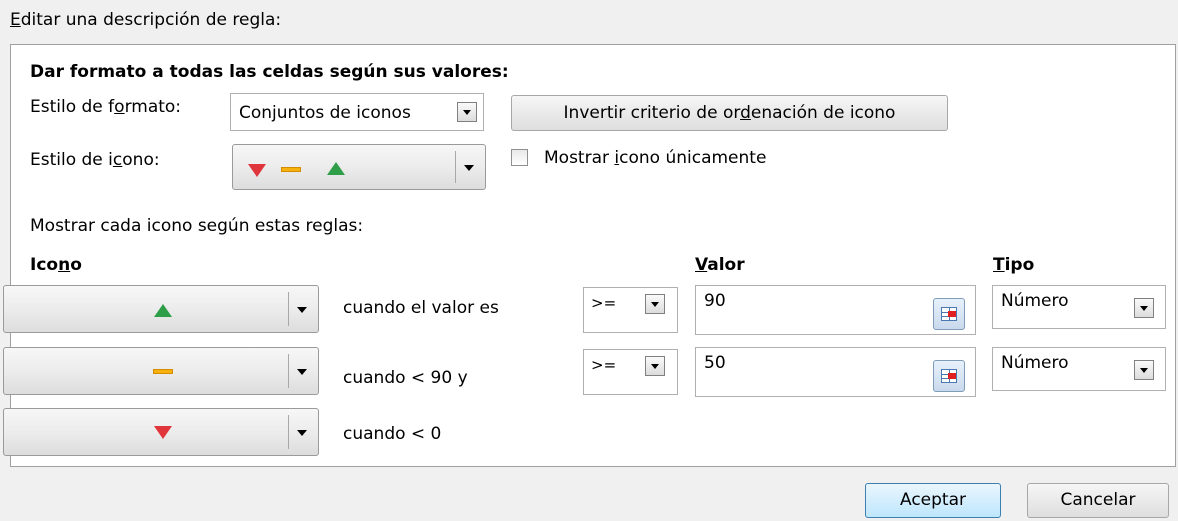  What do you see at coordinates (835, 310) in the screenshot?
I see `rule-1-value-input: 90` at bounding box center [835, 310].